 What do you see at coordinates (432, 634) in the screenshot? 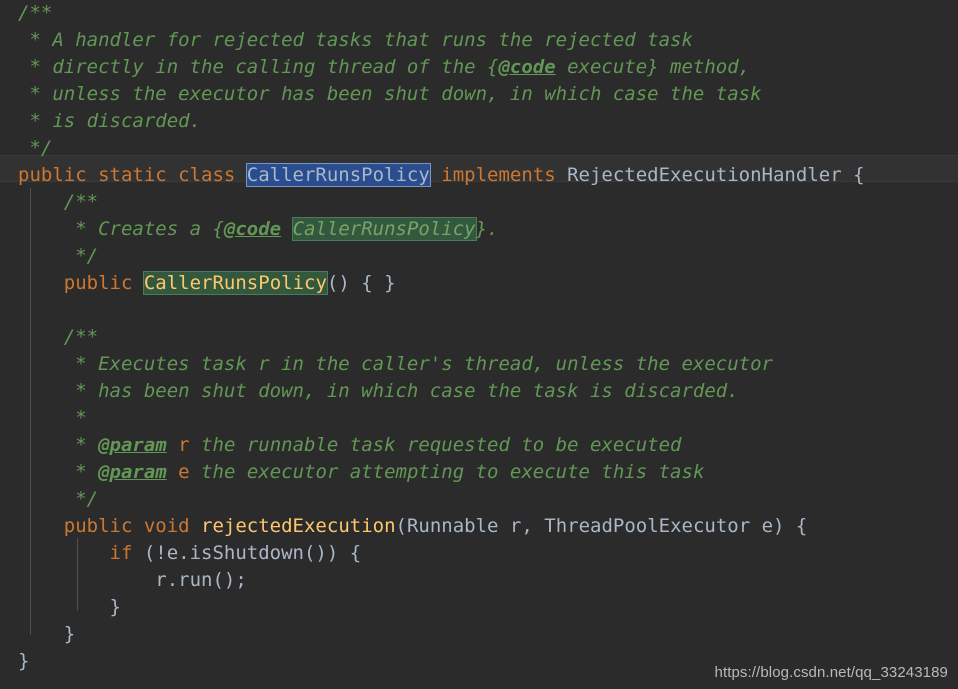
I see `code-line-24: }` at bounding box center [432, 634].